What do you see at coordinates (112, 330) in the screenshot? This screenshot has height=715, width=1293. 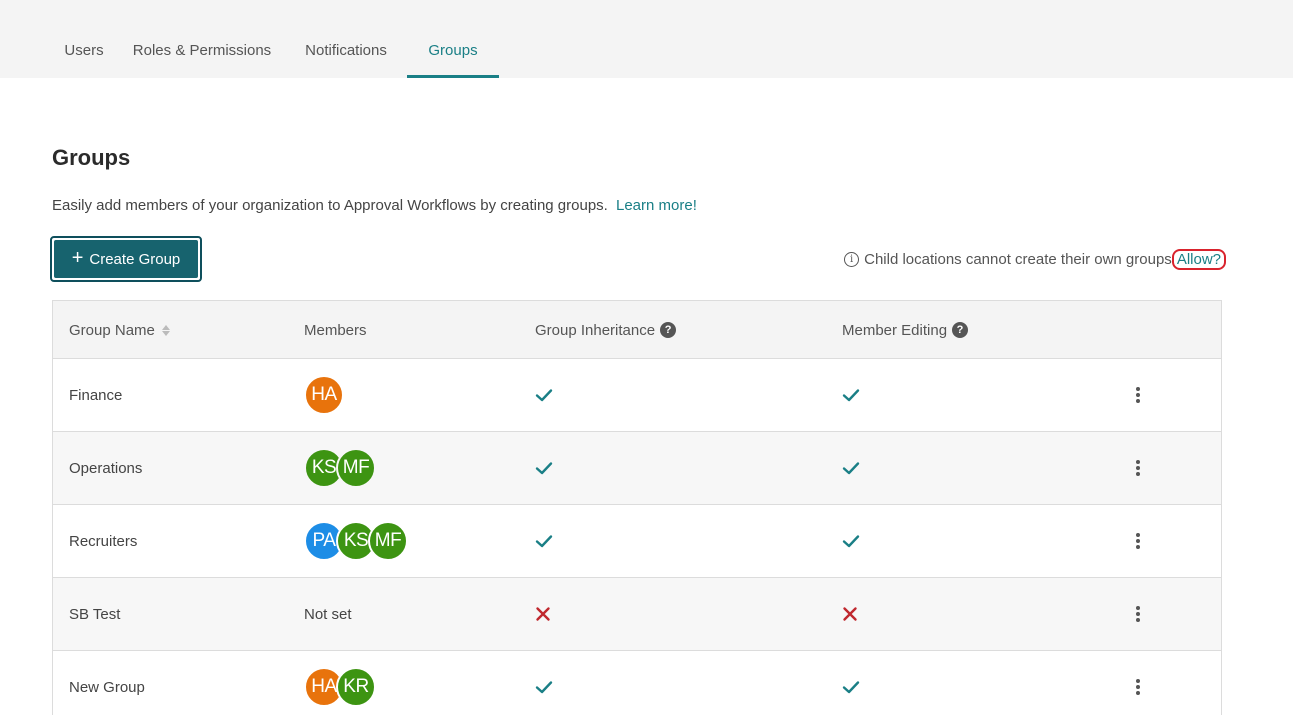 I see `column-header-label: Group Name` at bounding box center [112, 330].